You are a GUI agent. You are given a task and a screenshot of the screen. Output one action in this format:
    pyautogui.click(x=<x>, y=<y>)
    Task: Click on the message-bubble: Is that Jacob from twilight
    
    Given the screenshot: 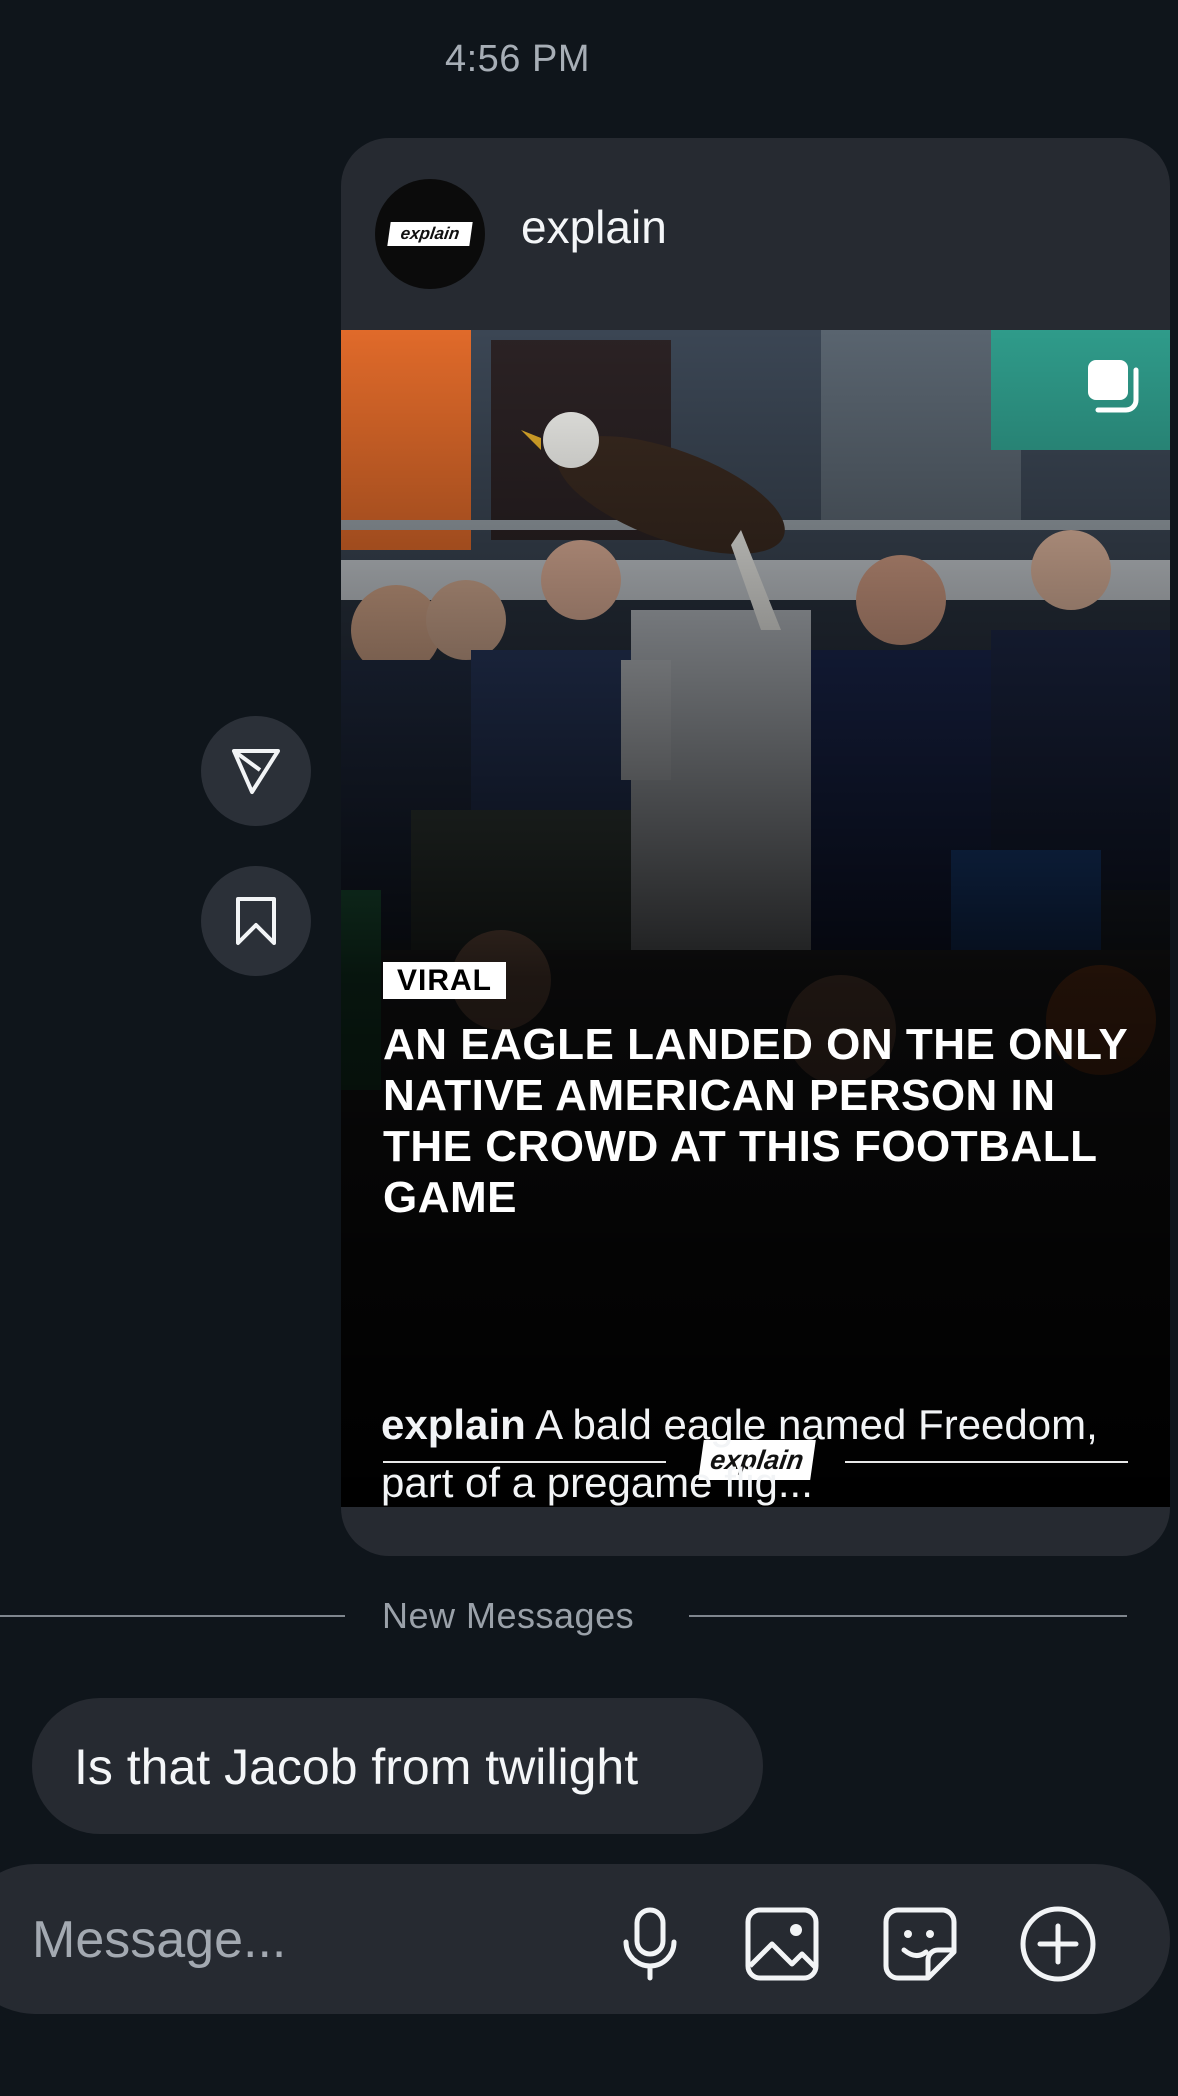 What is the action you would take?
    pyautogui.click(x=397, y=1766)
    